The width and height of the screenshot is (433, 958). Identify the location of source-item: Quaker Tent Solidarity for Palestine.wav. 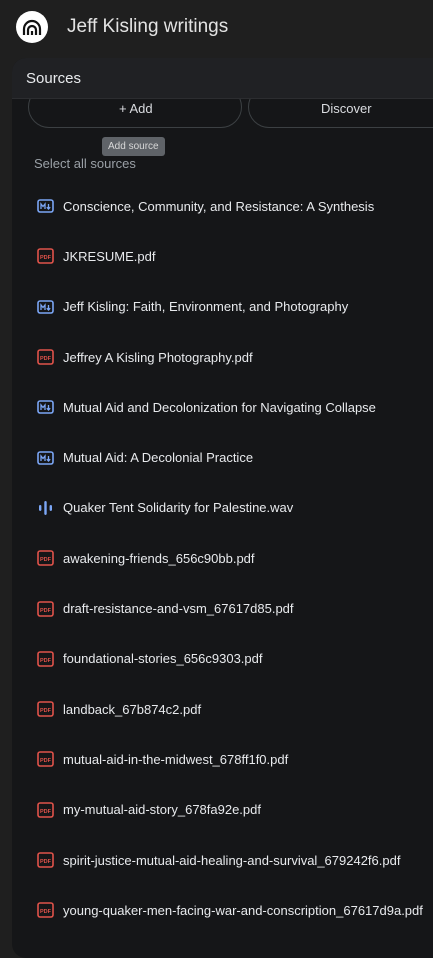
(222, 508).